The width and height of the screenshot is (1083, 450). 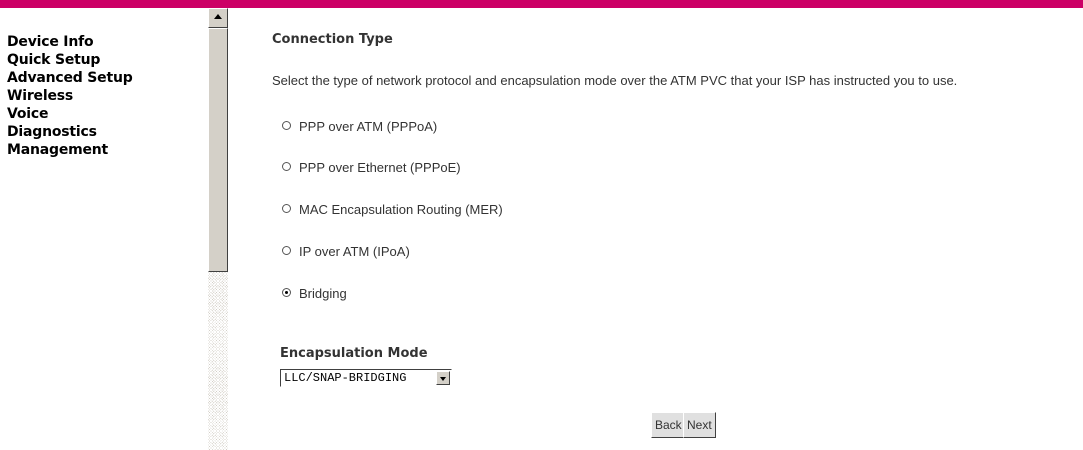 I want to click on option-bridging: Bridging, so click(x=314, y=293).